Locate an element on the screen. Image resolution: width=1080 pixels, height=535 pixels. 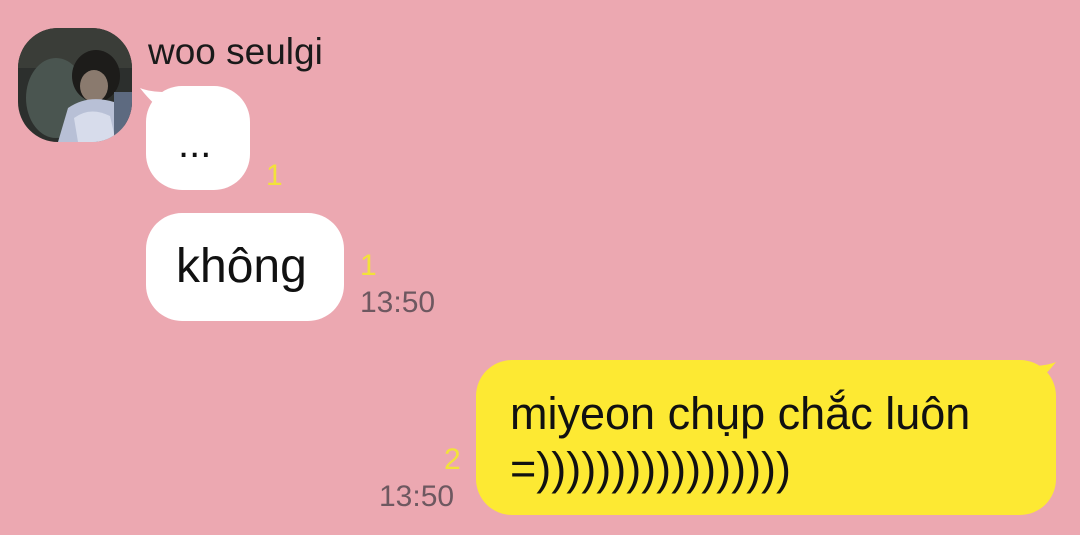
message-line: miyeon chụp chắc luôn is located at coordinates (740, 413).